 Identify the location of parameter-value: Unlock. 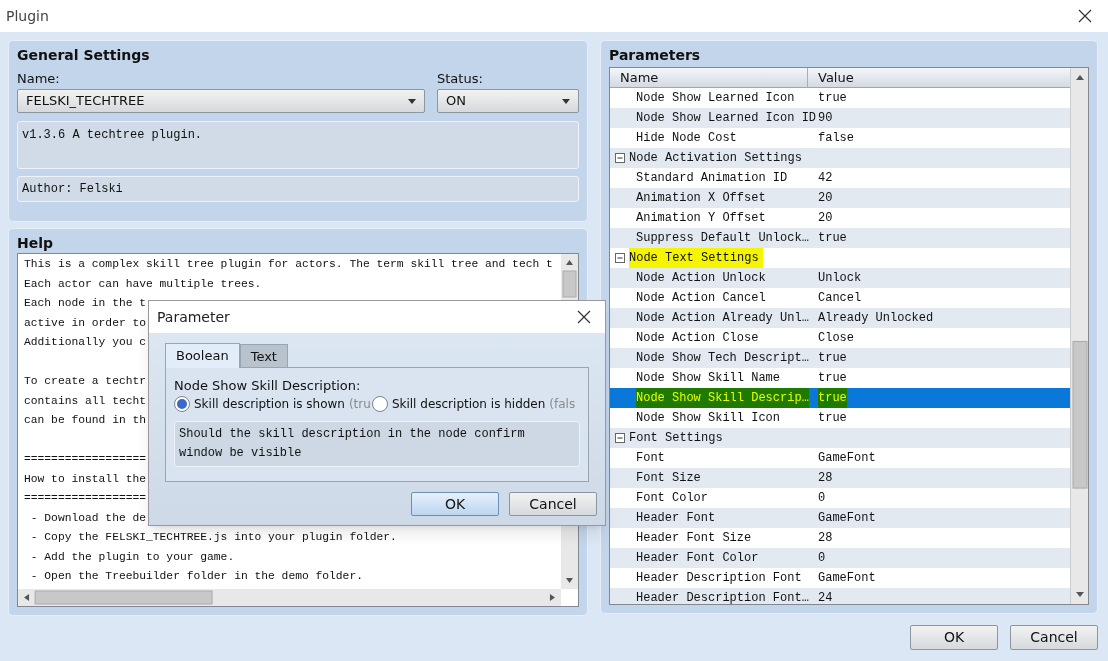
(840, 278).